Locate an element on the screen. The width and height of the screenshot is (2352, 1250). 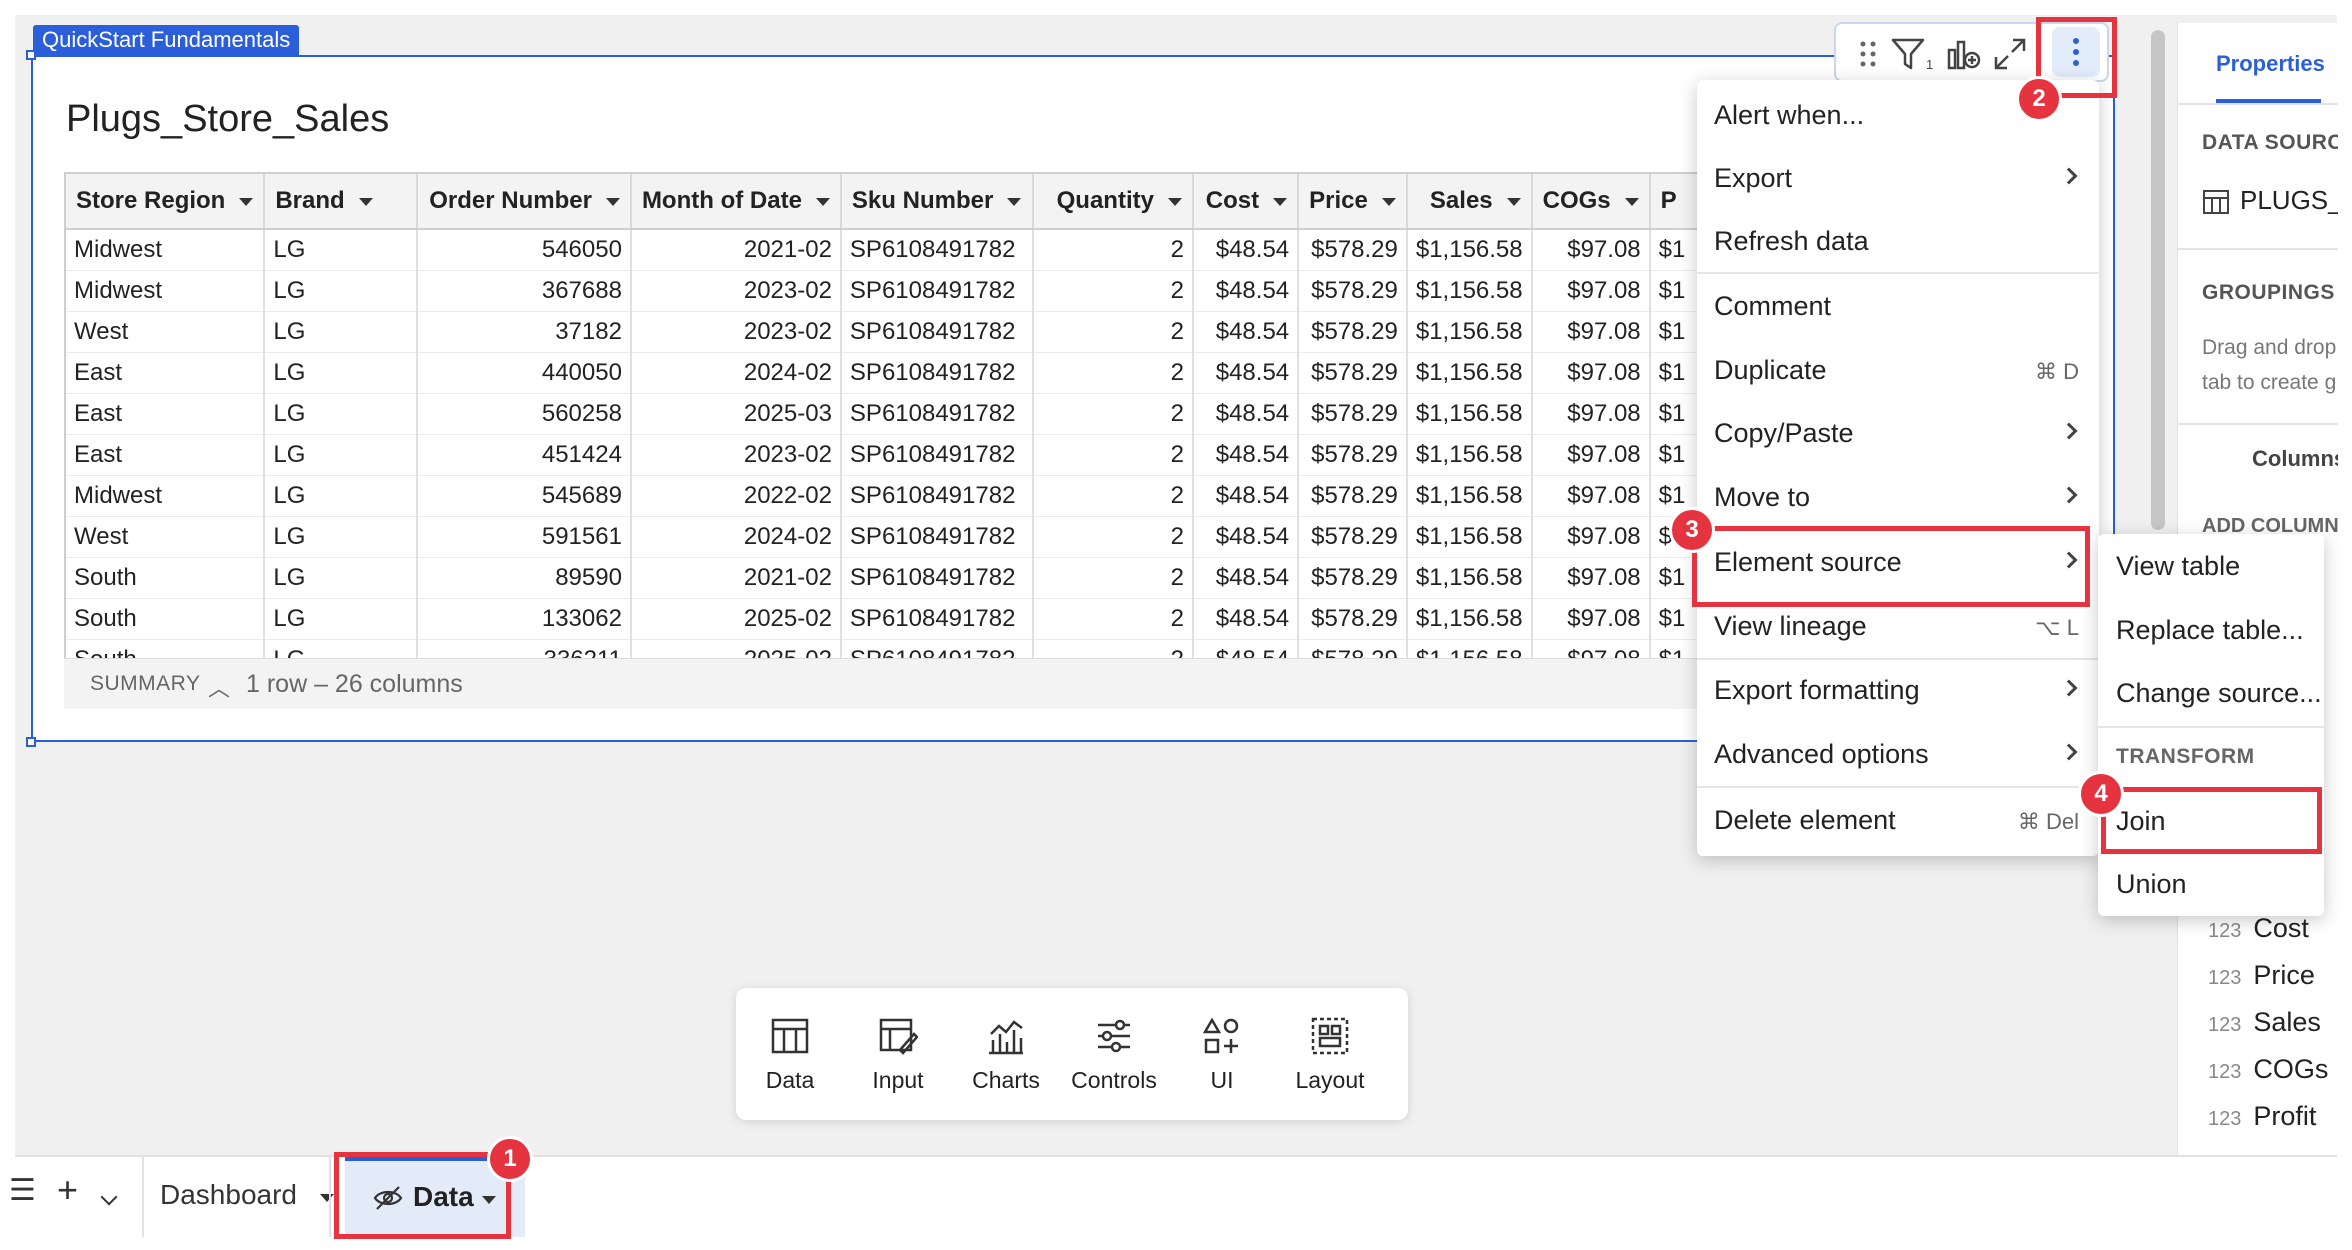
menu-item-advanced-options: Advanced options is located at coordinates (1898, 754).